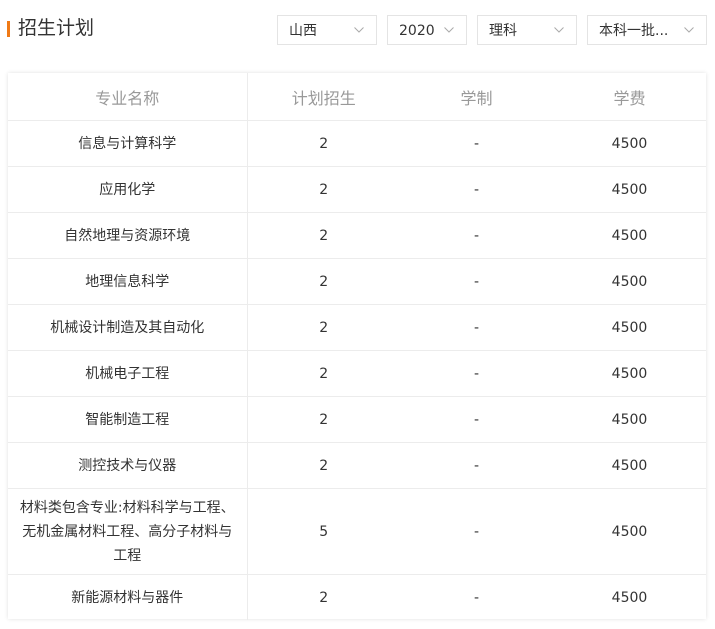  Describe the element at coordinates (476, 97) in the screenshot. I see `column-header-duration: 学制` at that location.